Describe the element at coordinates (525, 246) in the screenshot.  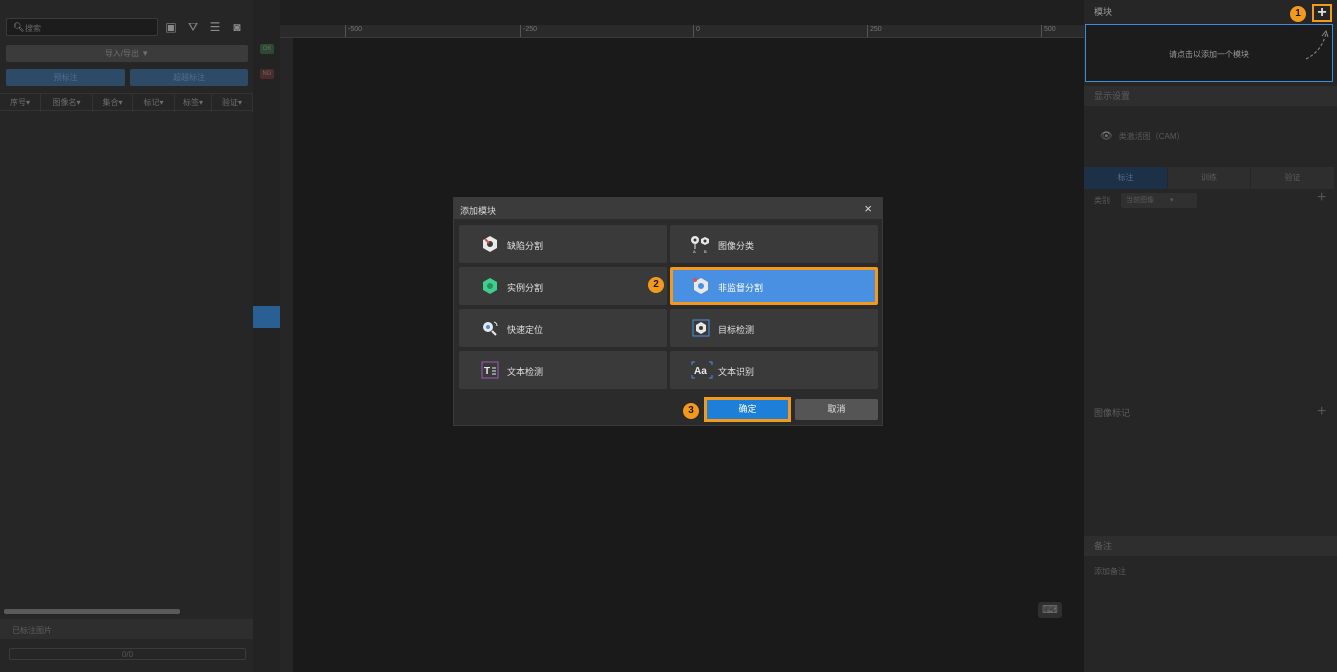
I see `option-label: 缺陷分割` at that location.